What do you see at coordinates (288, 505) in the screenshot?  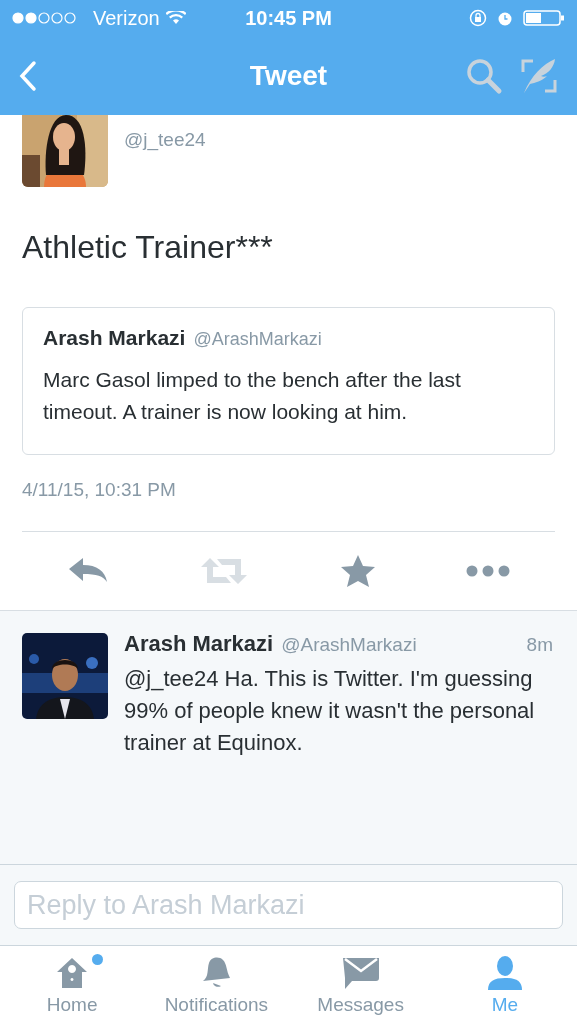 I see `tweet-timestamp: 4/11/15, 10:31 PM` at bounding box center [288, 505].